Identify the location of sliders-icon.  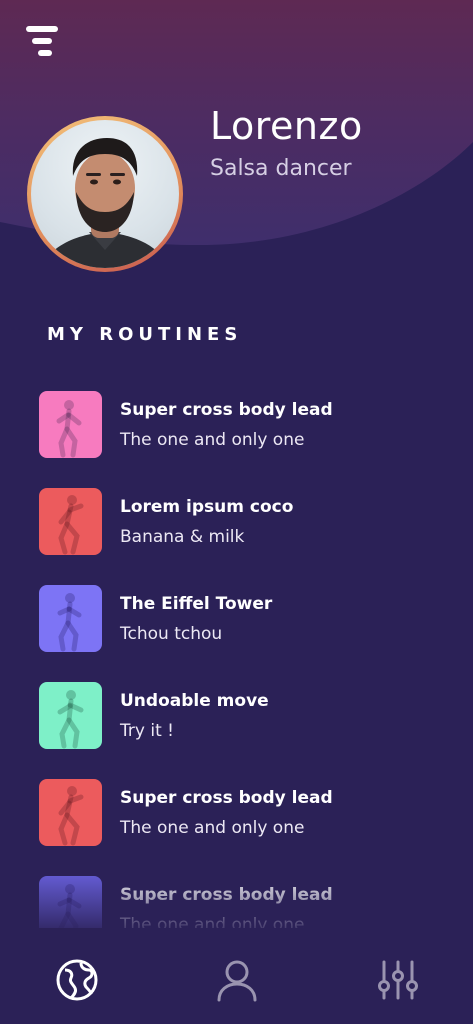
(398, 980).